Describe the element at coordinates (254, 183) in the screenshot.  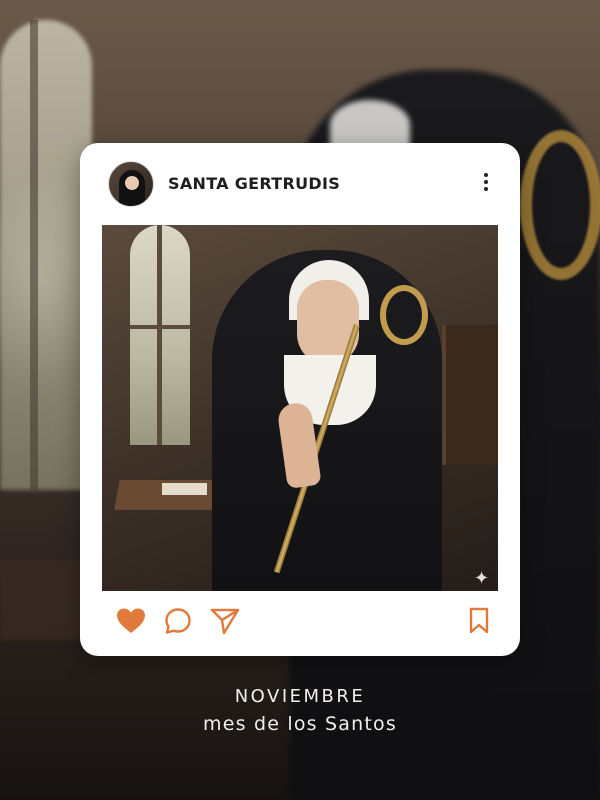
I see `post-username: SANTA GERTRUDIS` at that location.